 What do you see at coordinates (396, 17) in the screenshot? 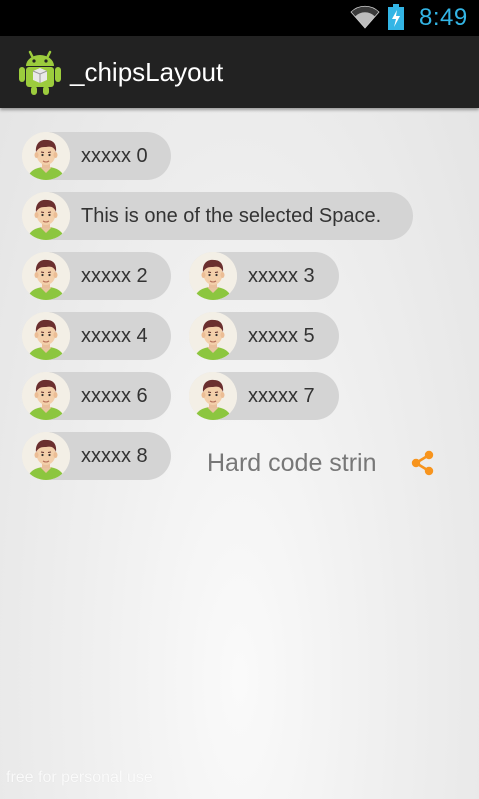
I see `battery-charging-icon` at bounding box center [396, 17].